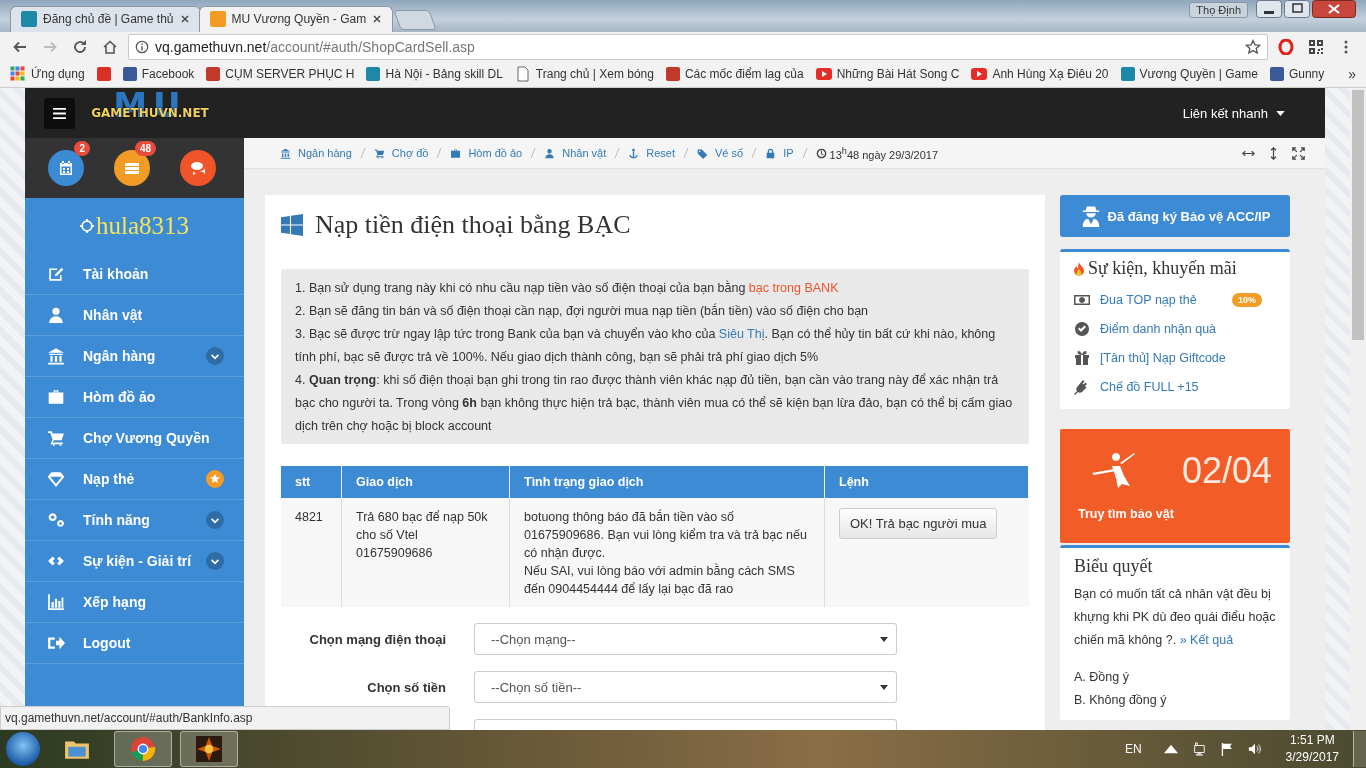 This screenshot has width=1366, height=768. What do you see at coordinates (1198, 749) in the screenshot?
I see `network-icon` at bounding box center [1198, 749].